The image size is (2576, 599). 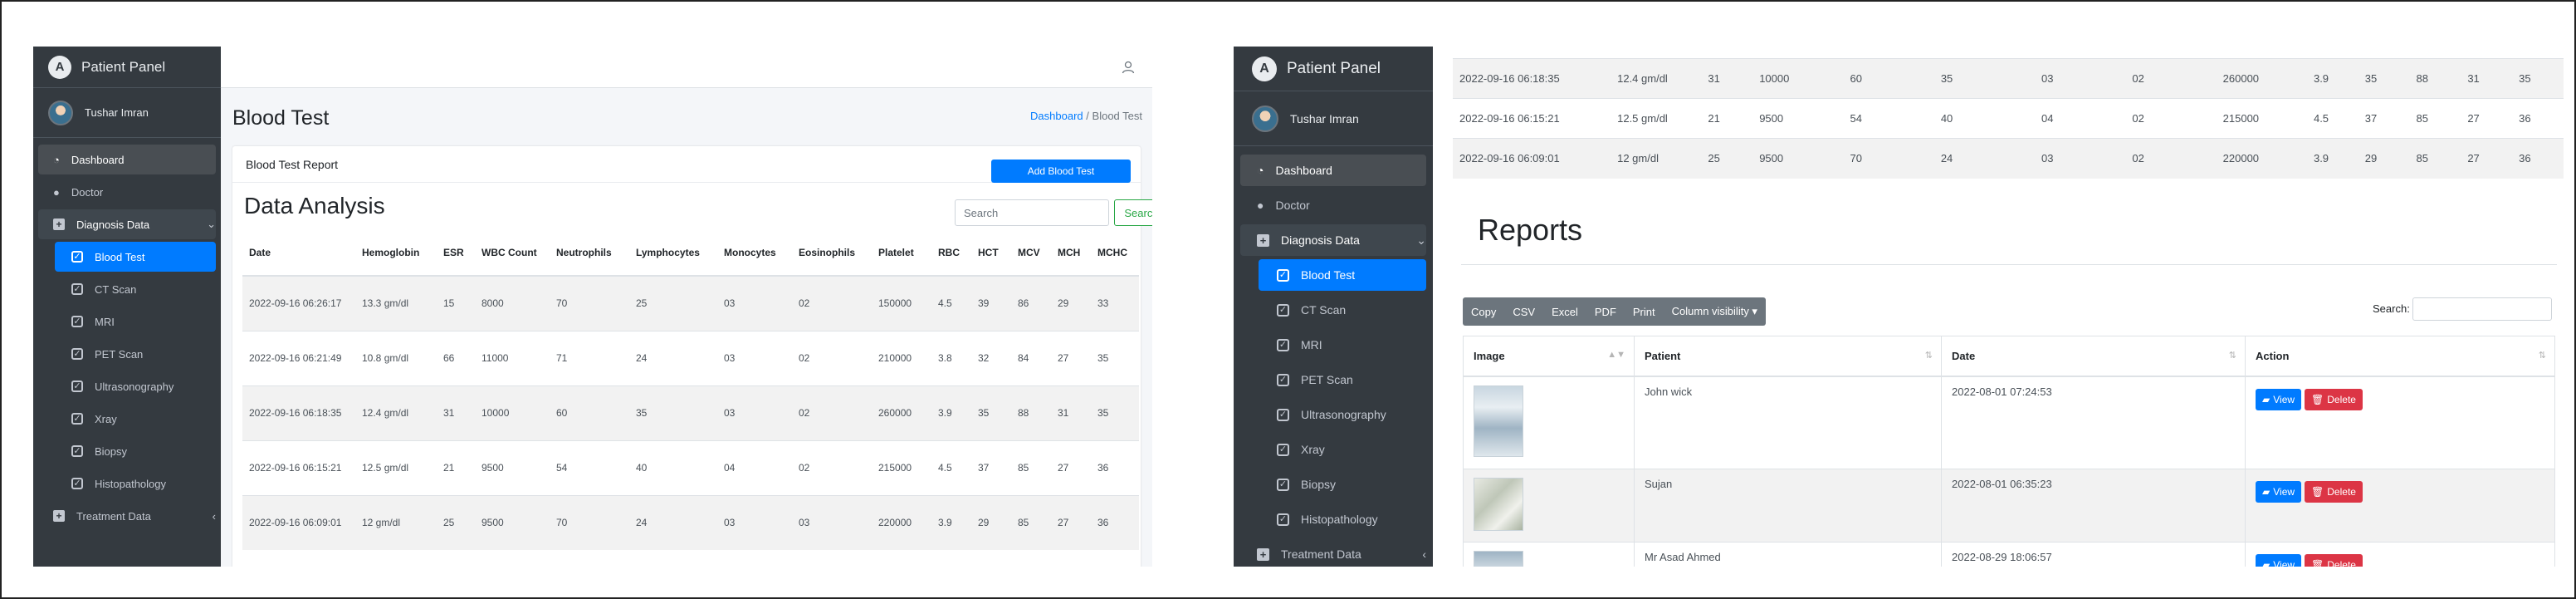 I want to click on add-blood-test-button: Add Blood Test, so click(x=1061, y=171).